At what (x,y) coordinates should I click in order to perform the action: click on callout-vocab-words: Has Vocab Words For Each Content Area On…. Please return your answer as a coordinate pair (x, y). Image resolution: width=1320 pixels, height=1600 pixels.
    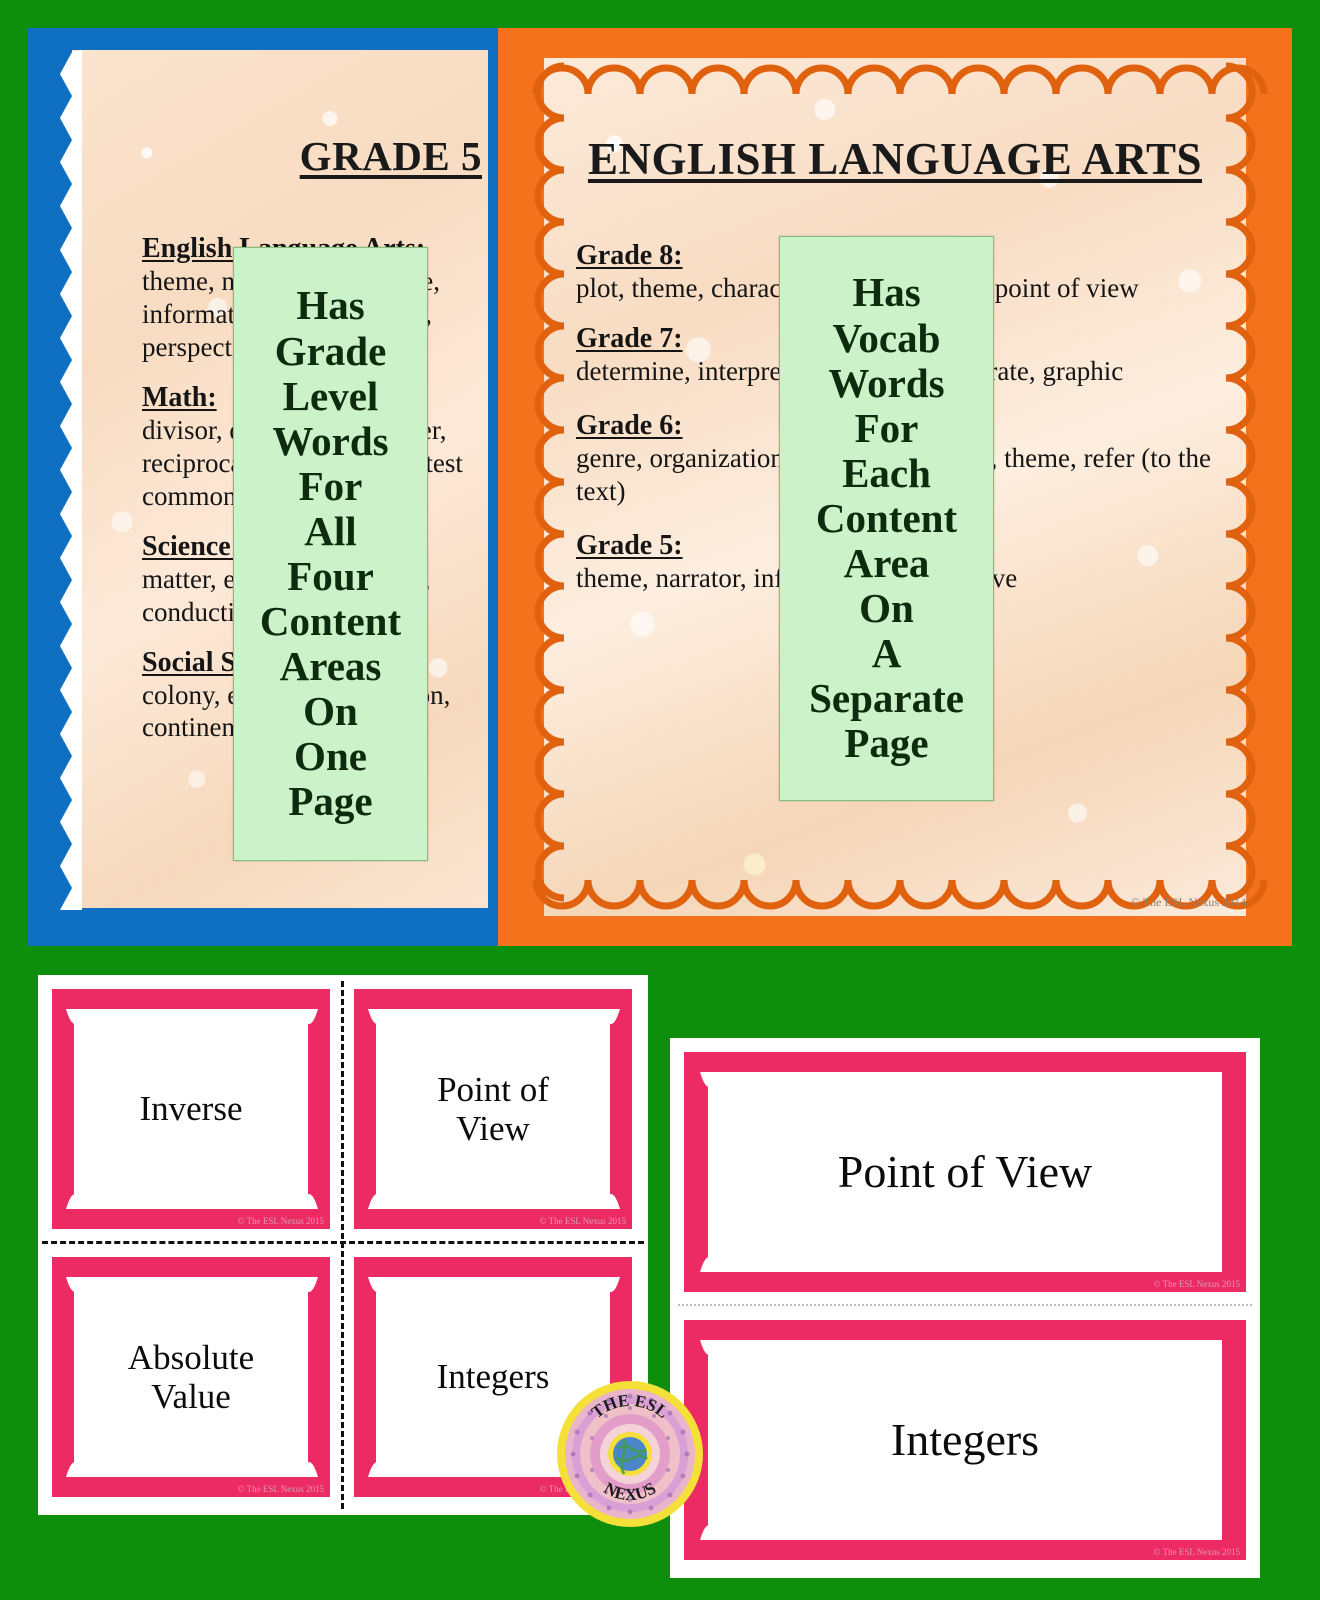
    Looking at the image, I should click on (886, 518).